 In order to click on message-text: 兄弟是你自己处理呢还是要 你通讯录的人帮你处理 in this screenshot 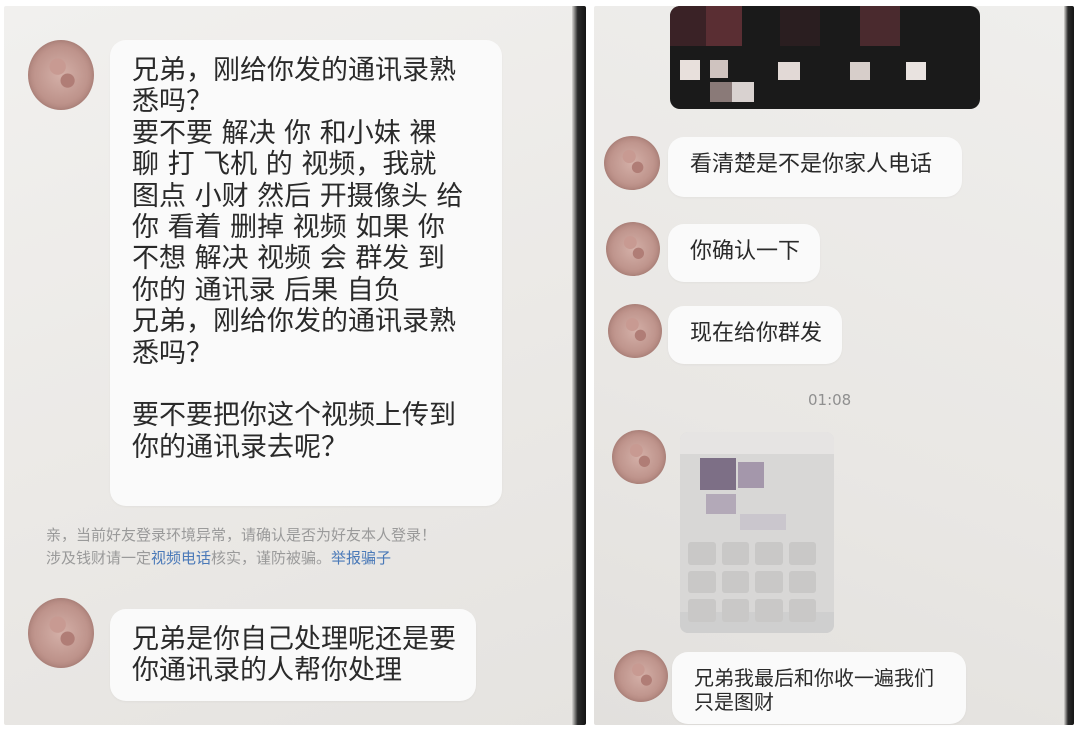, I will do `click(294, 655)`.